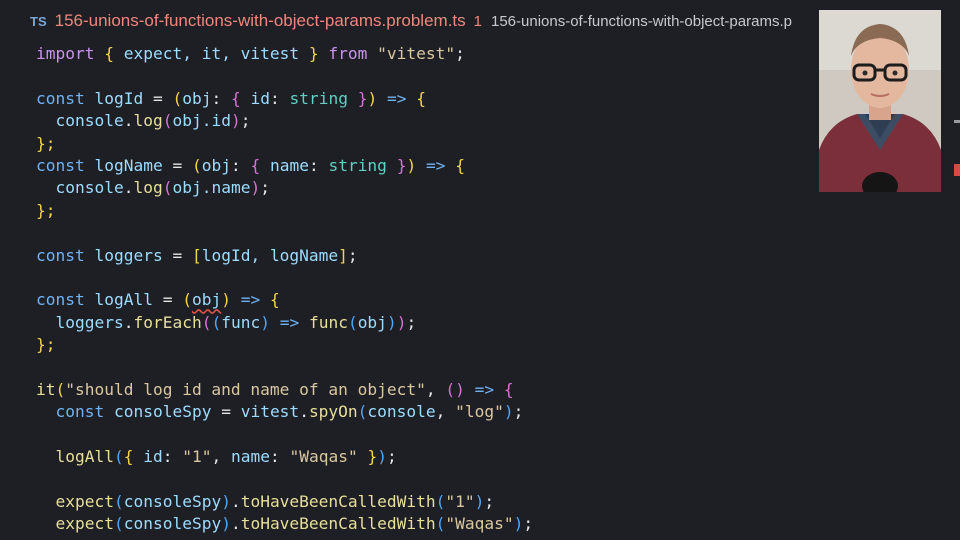  Describe the element at coordinates (333, 412) in the screenshot. I see `token-function: spyOn` at that location.